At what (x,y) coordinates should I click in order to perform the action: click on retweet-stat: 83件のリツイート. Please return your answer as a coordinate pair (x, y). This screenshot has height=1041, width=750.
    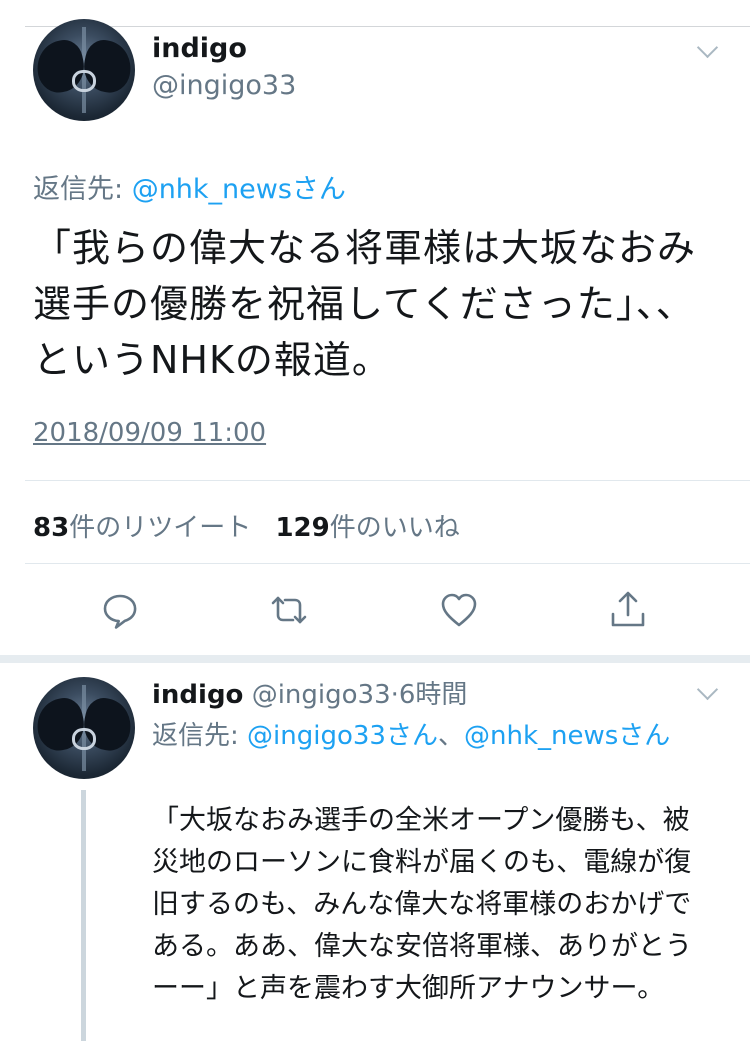
    Looking at the image, I should click on (142, 528).